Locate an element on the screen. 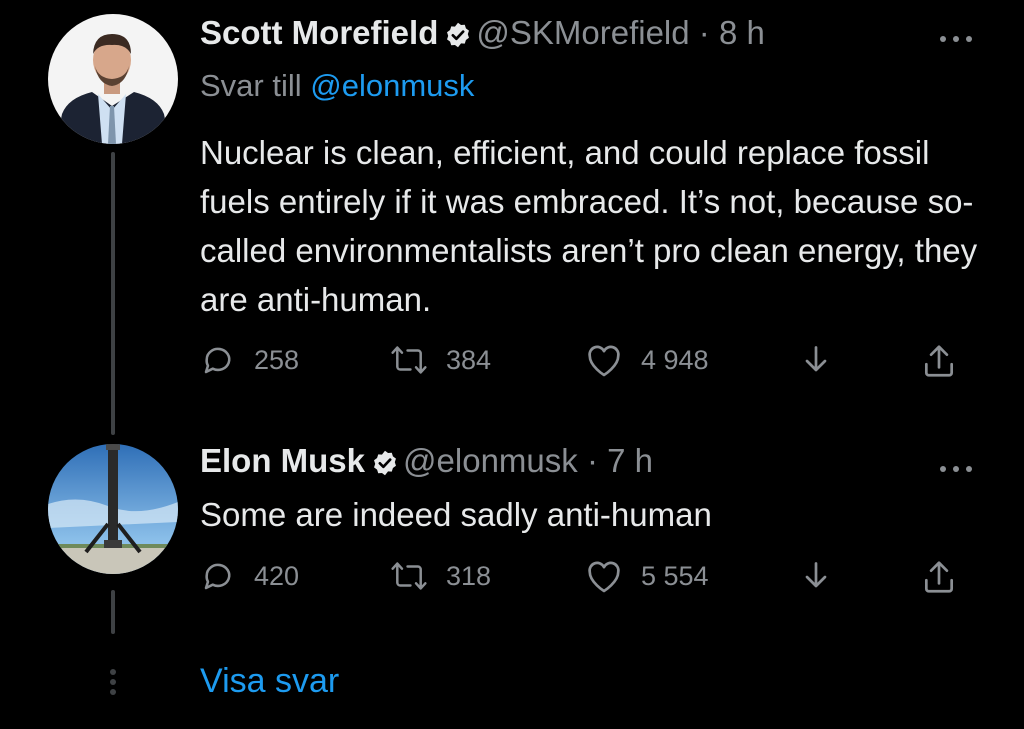  thread-line-continuation is located at coordinates (113, 612).